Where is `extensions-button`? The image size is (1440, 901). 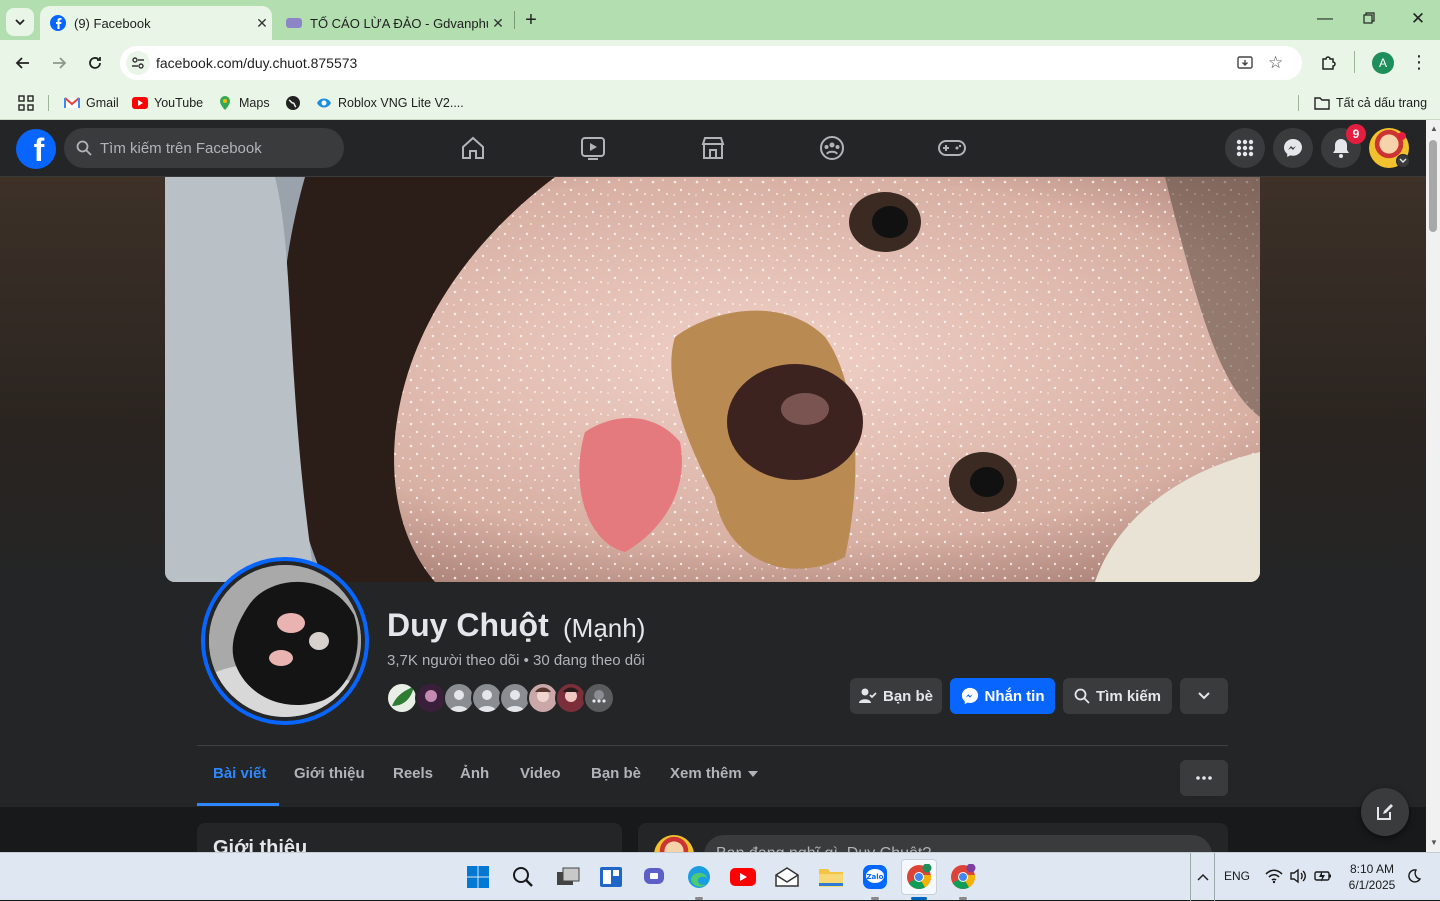 extensions-button is located at coordinates (1329, 63).